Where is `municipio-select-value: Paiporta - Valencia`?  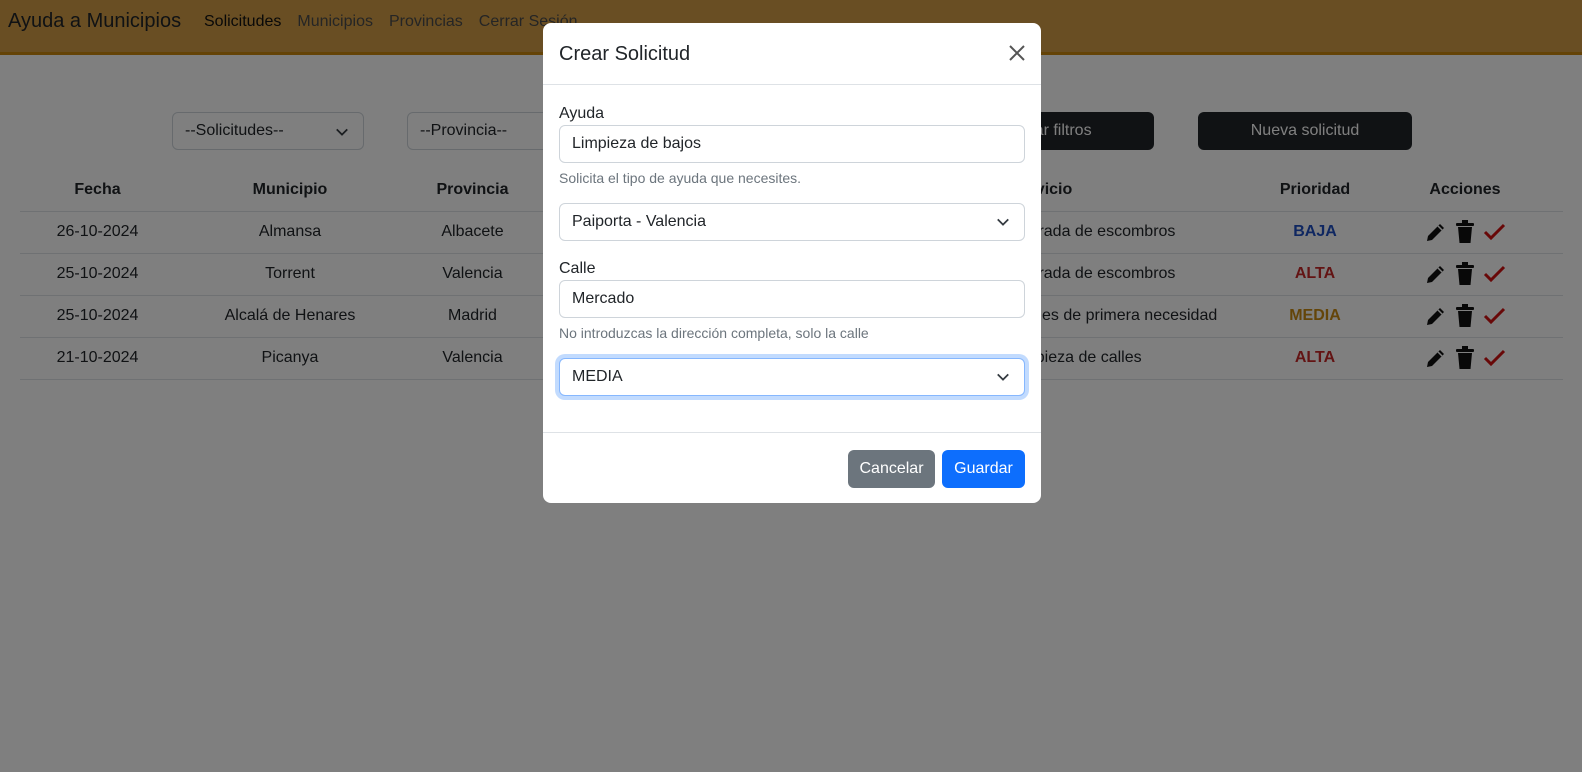 municipio-select-value: Paiporta - Valencia is located at coordinates (639, 221).